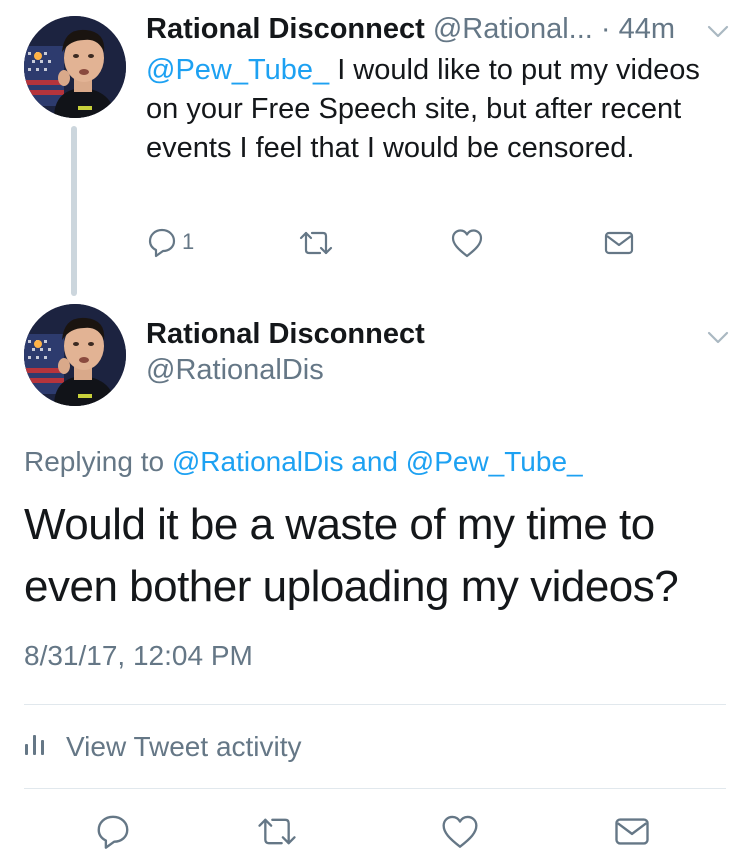 Image resolution: width=750 pixels, height=863 pixels. Describe the element at coordinates (374, 461) in the screenshot. I see `replying-and: and` at that location.